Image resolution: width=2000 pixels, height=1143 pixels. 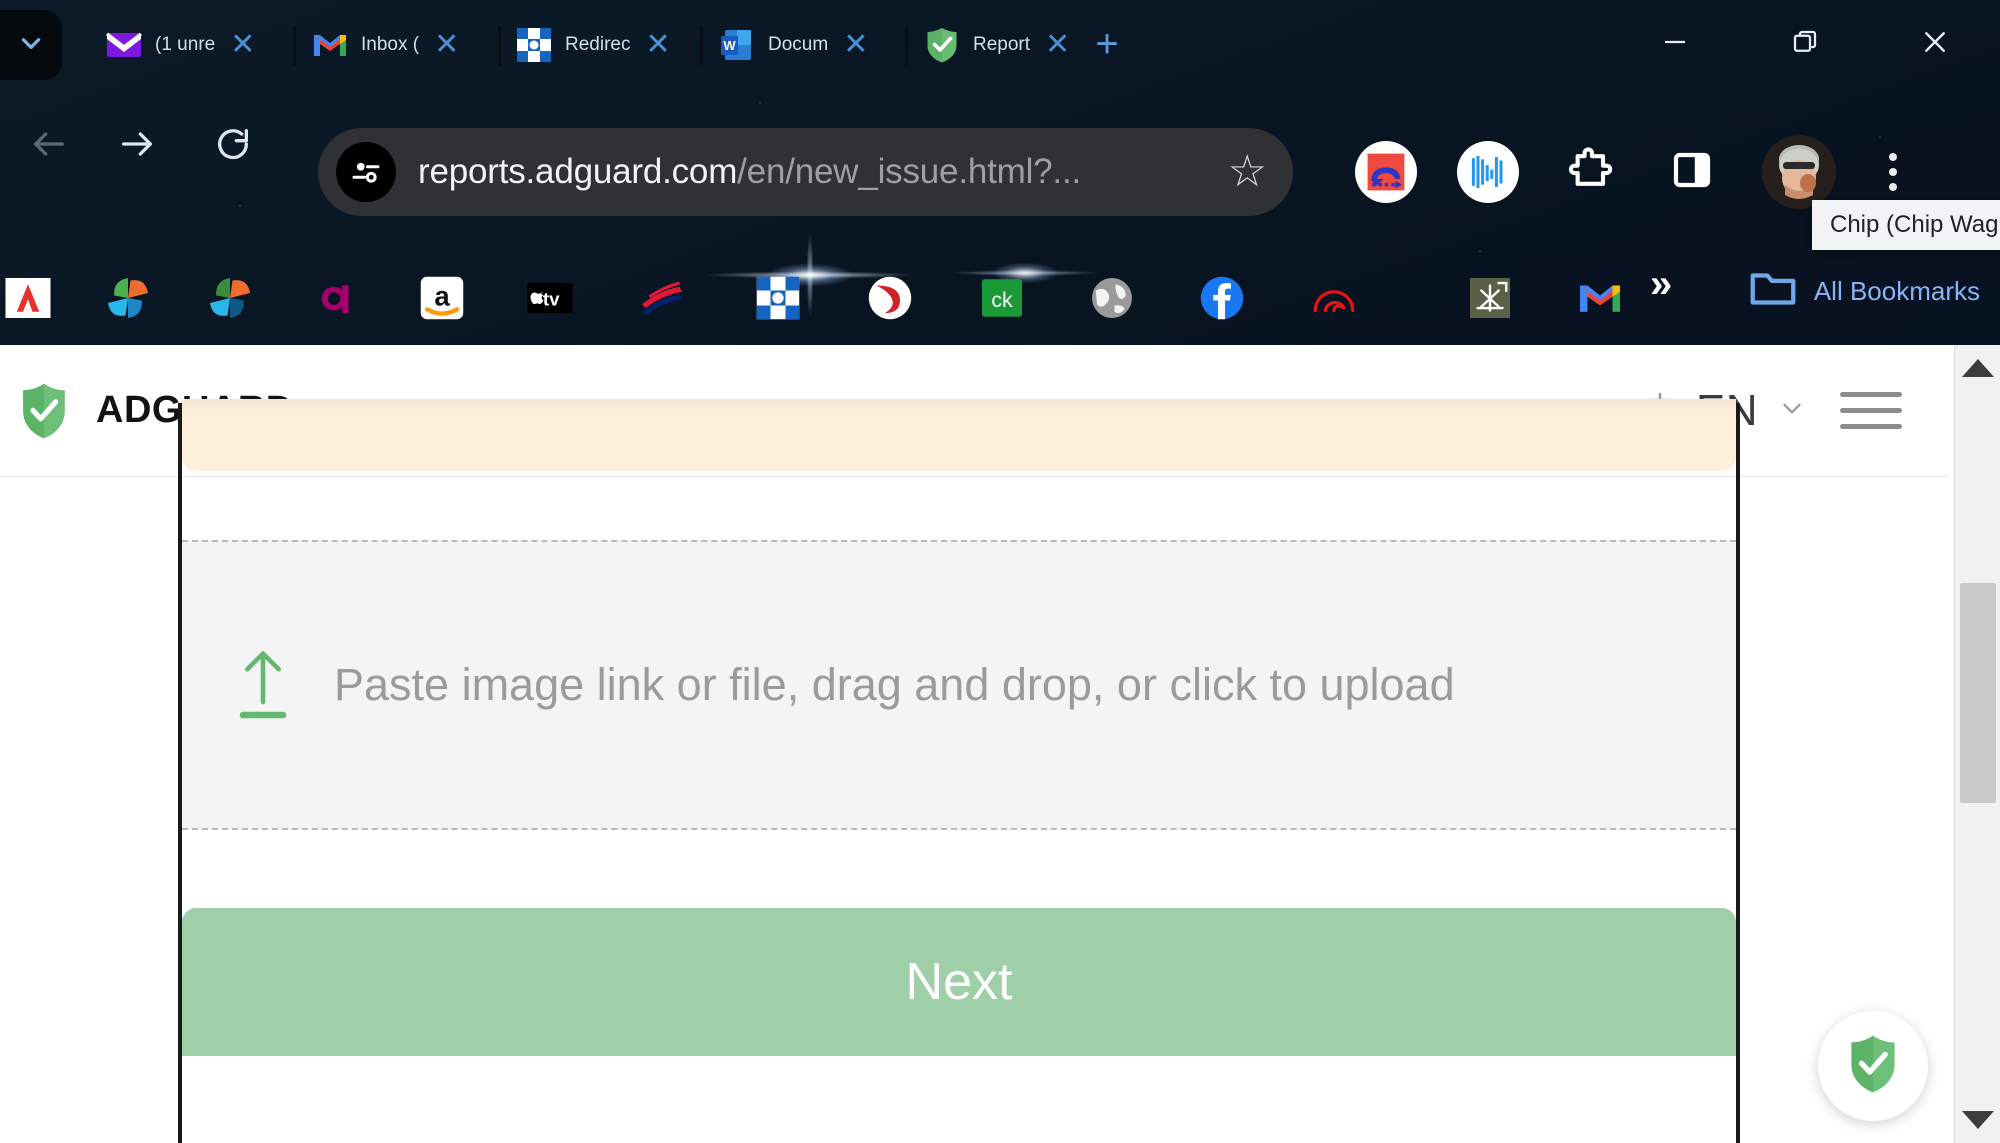 I want to click on bookmark-star-icon: ☆, so click(x=1252, y=172).